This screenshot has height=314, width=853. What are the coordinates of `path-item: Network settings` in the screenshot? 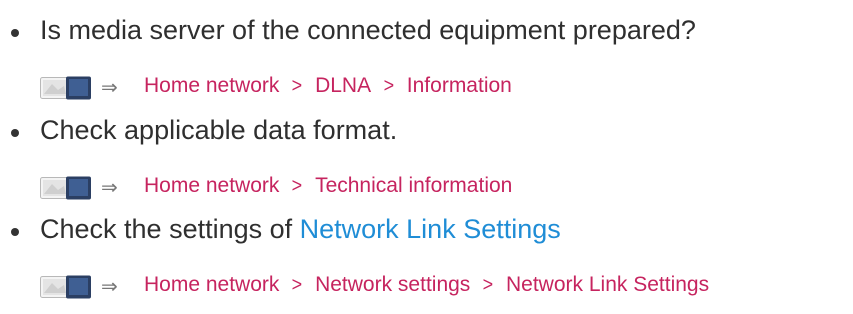 It's located at (392, 285).